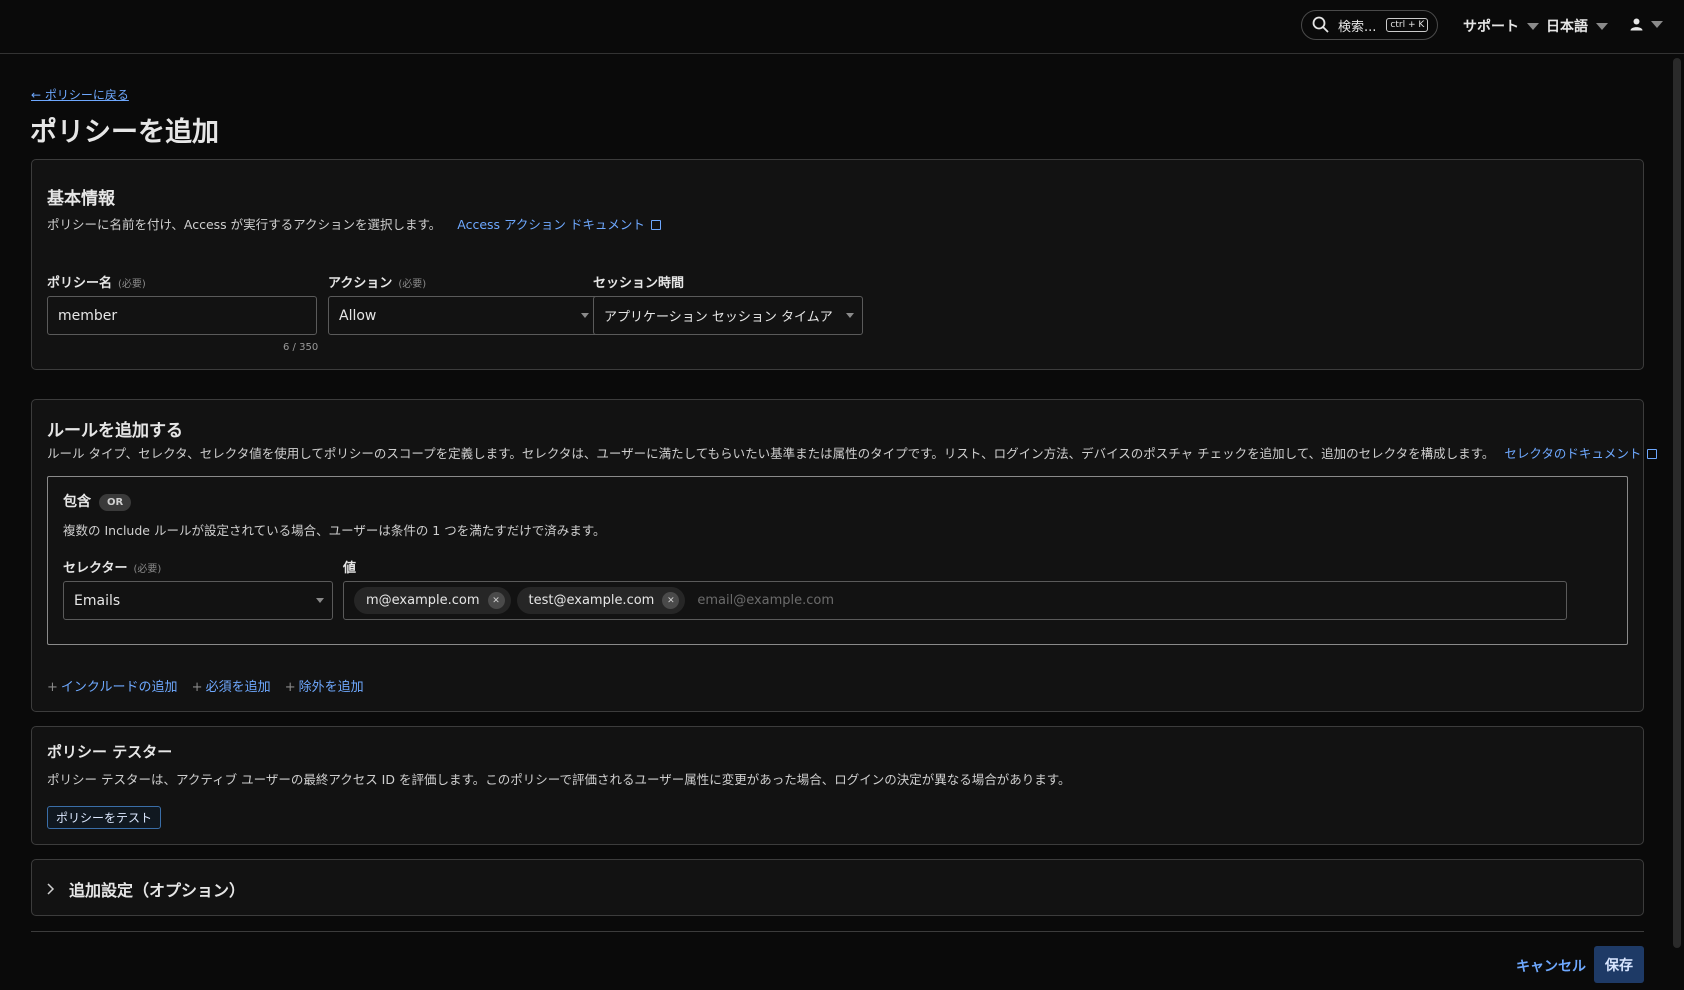  I want to click on search-icon, so click(1320, 24).